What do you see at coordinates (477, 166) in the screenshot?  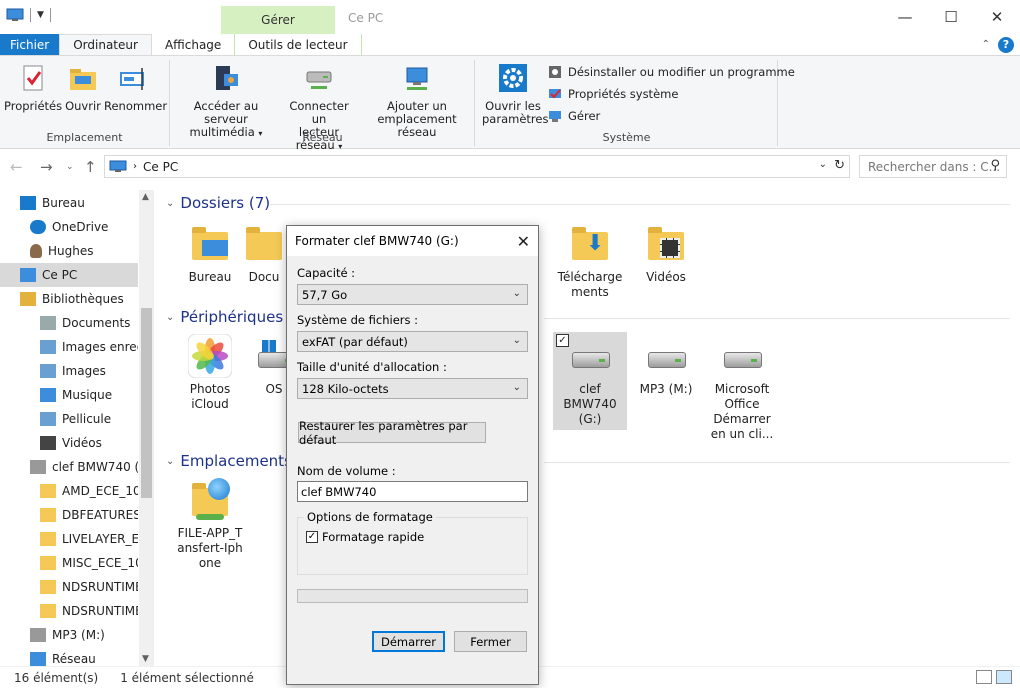 I see `address-bar: › Ce PC ⌄ ↻` at bounding box center [477, 166].